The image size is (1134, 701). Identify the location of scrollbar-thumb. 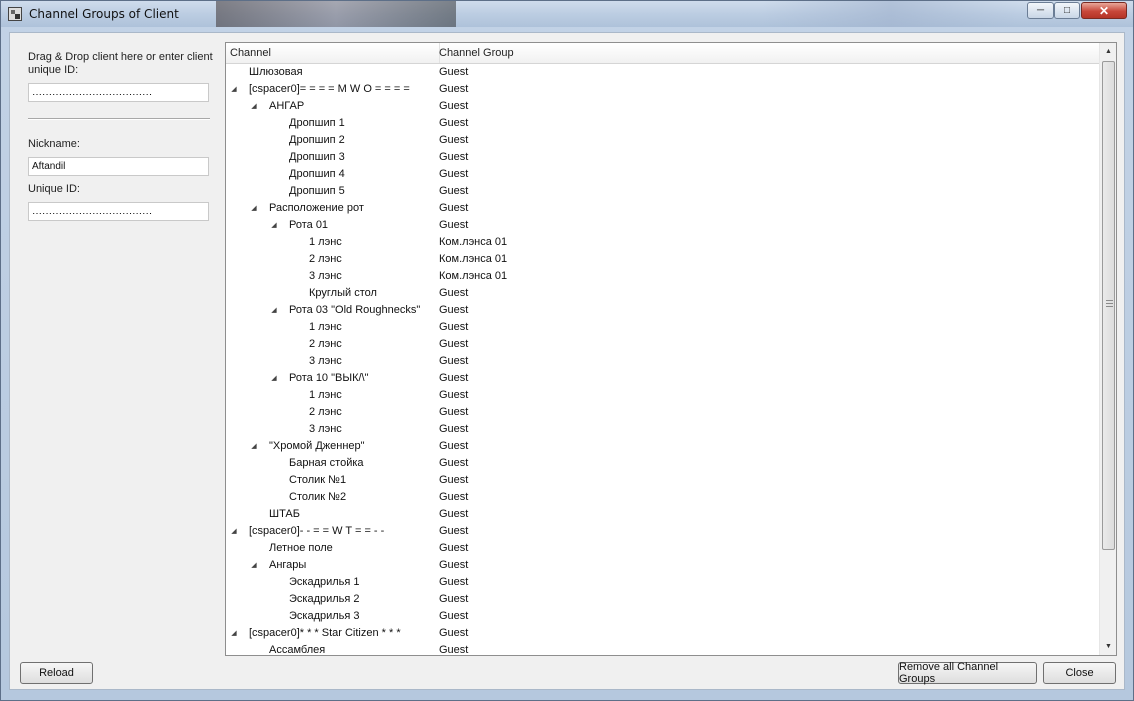
(1108, 305).